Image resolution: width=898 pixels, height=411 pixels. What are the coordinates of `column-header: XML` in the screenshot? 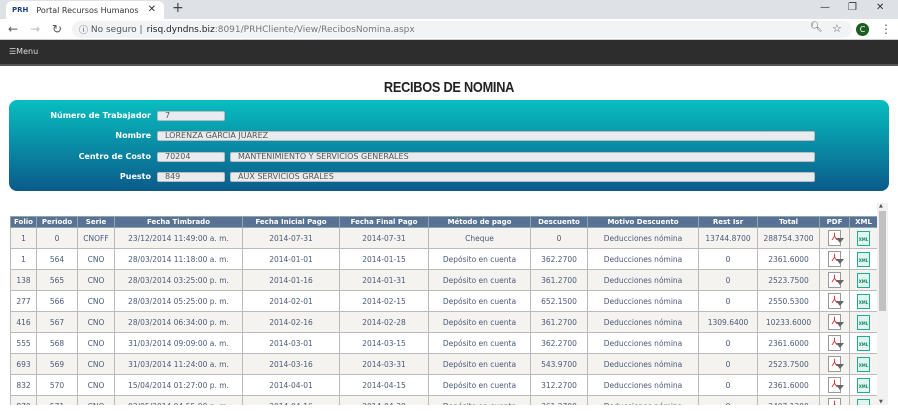 It's located at (863, 222).